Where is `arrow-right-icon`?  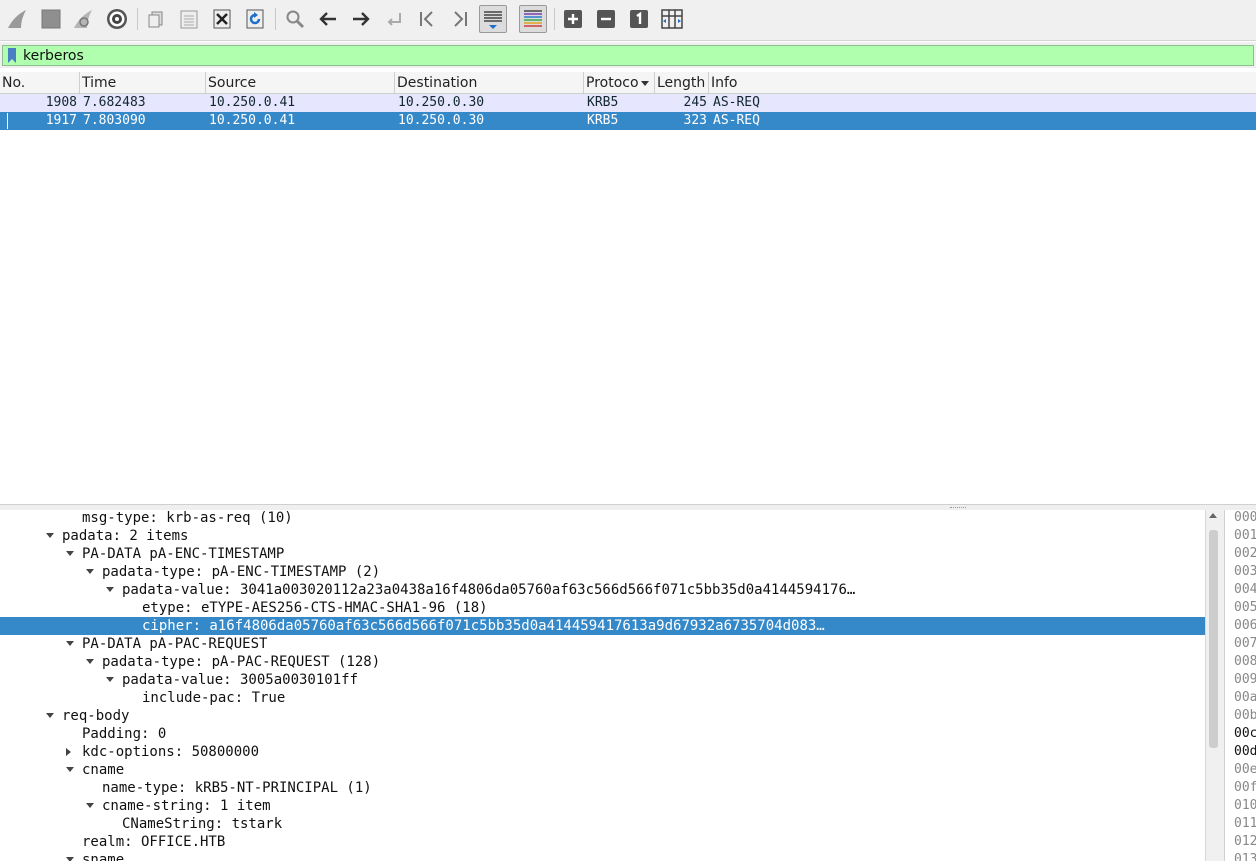
arrow-right-icon is located at coordinates (361, 19).